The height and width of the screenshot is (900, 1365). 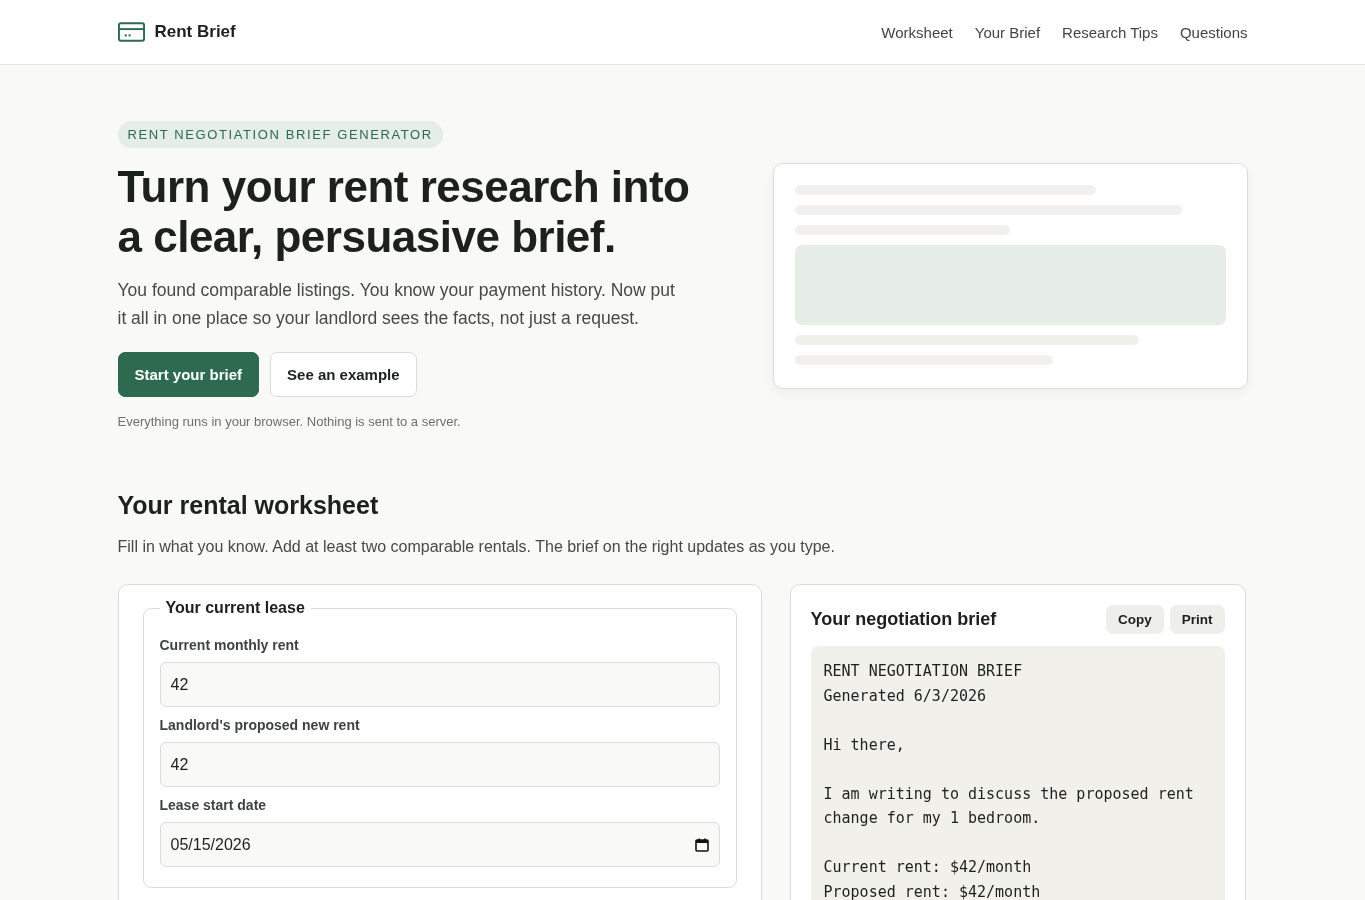 I want to click on brief-line: RENT NEGOTIATION BRIEF, so click(x=923, y=671).